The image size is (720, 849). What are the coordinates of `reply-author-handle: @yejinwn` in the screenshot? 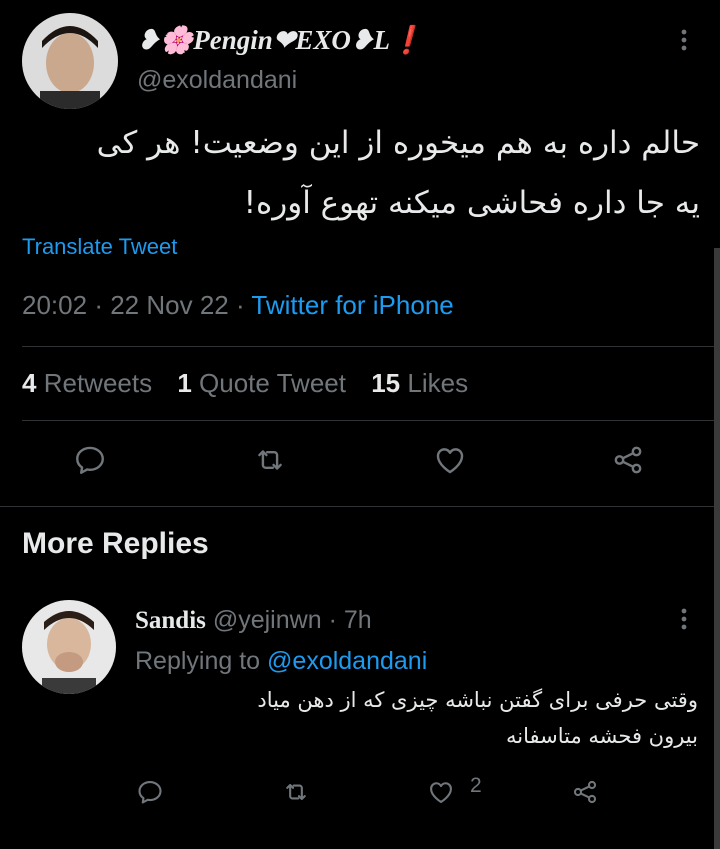 It's located at (267, 620).